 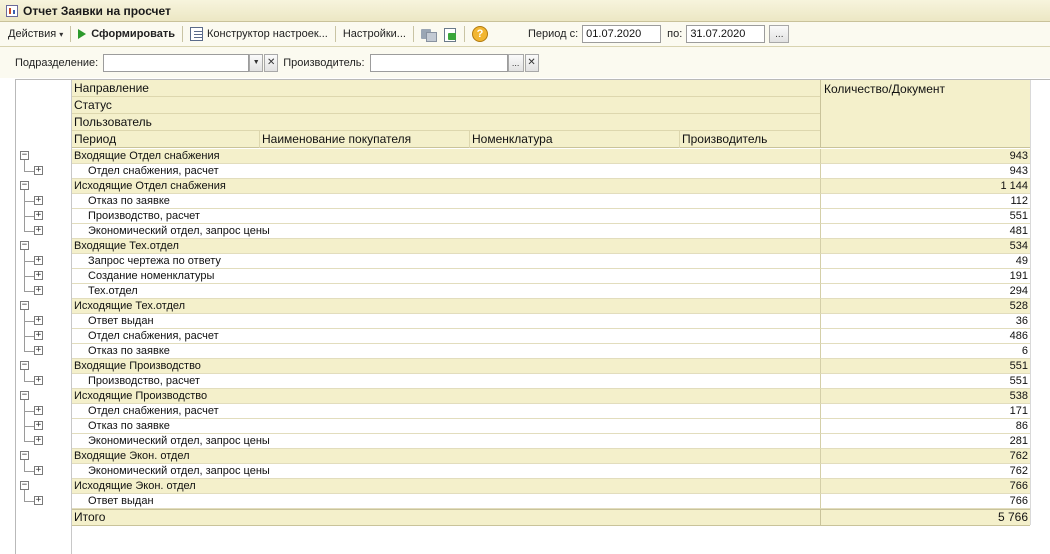 I want to click on quantity-cell: 762, so click(x=925, y=471).